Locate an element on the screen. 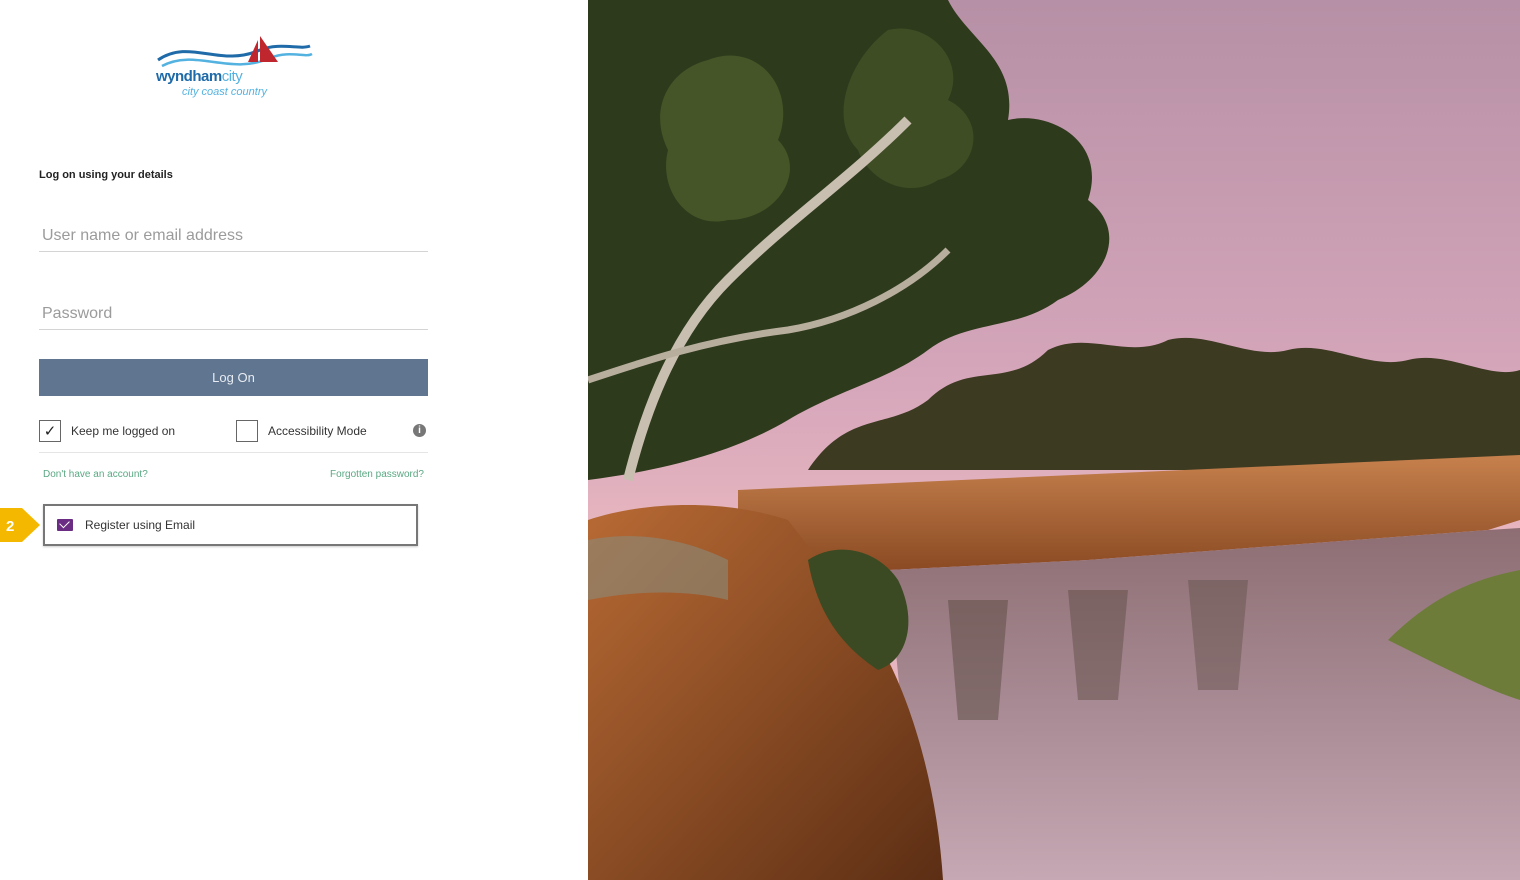 The width and height of the screenshot is (1520, 880). keep-logged-on-checkbox: ✓ is located at coordinates (50, 431).